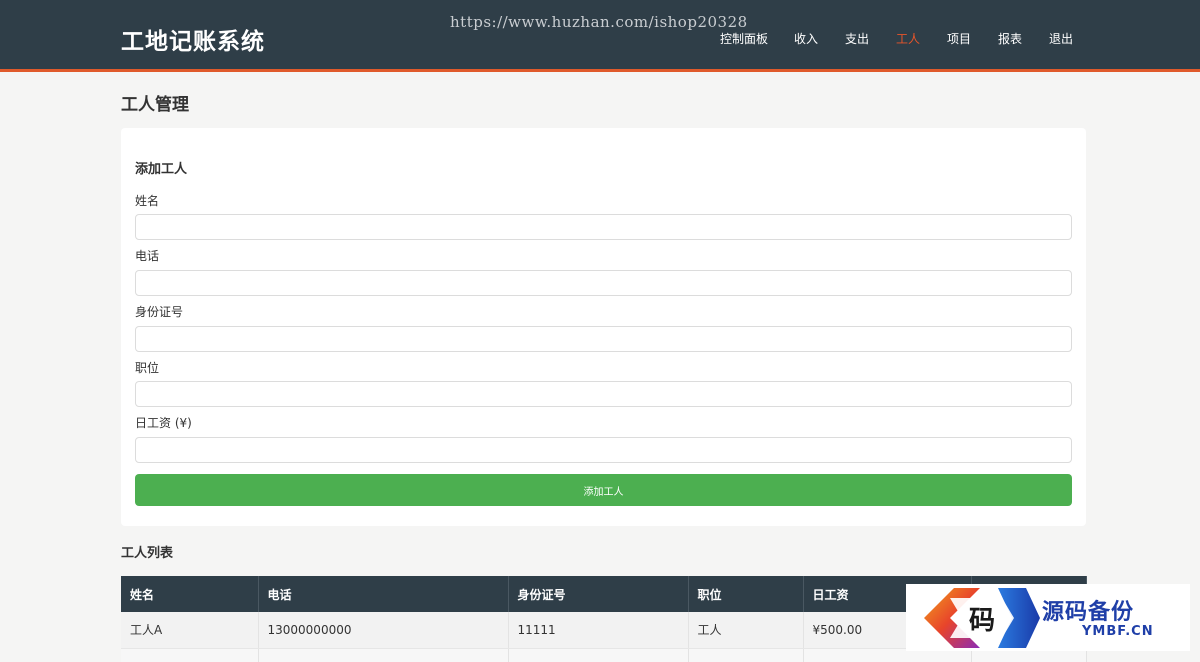 This screenshot has height=662, width=1200. Describe the element at coordinates (147, 201) in the screenshot. I see `name-label: 姓名` at that location.